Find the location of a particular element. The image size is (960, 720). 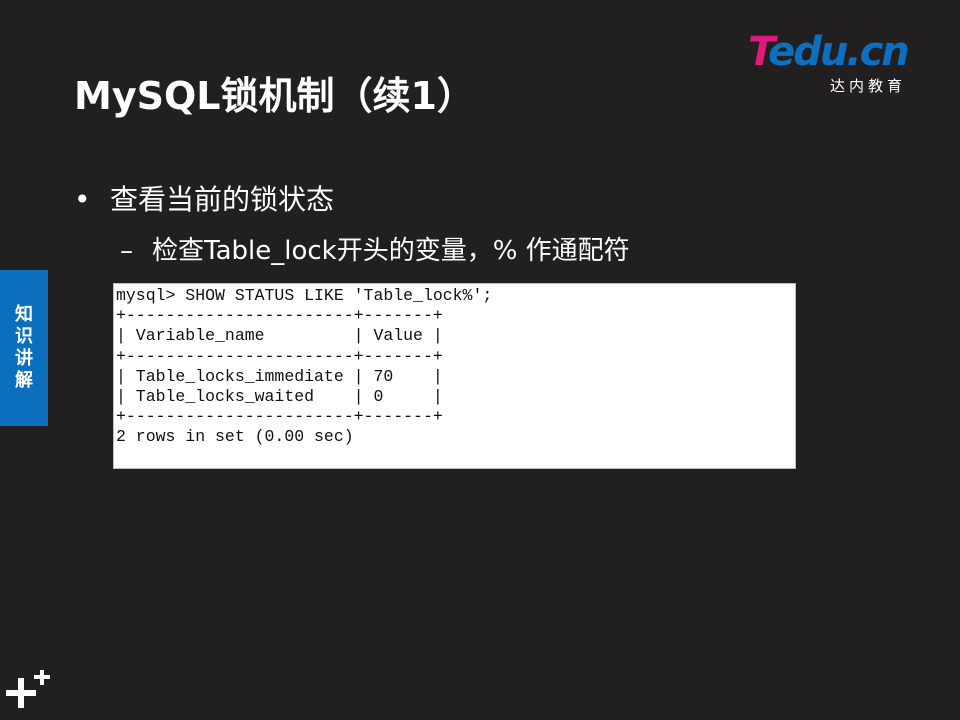

side-tab-char: 知 is located at coordinates (24, 314).